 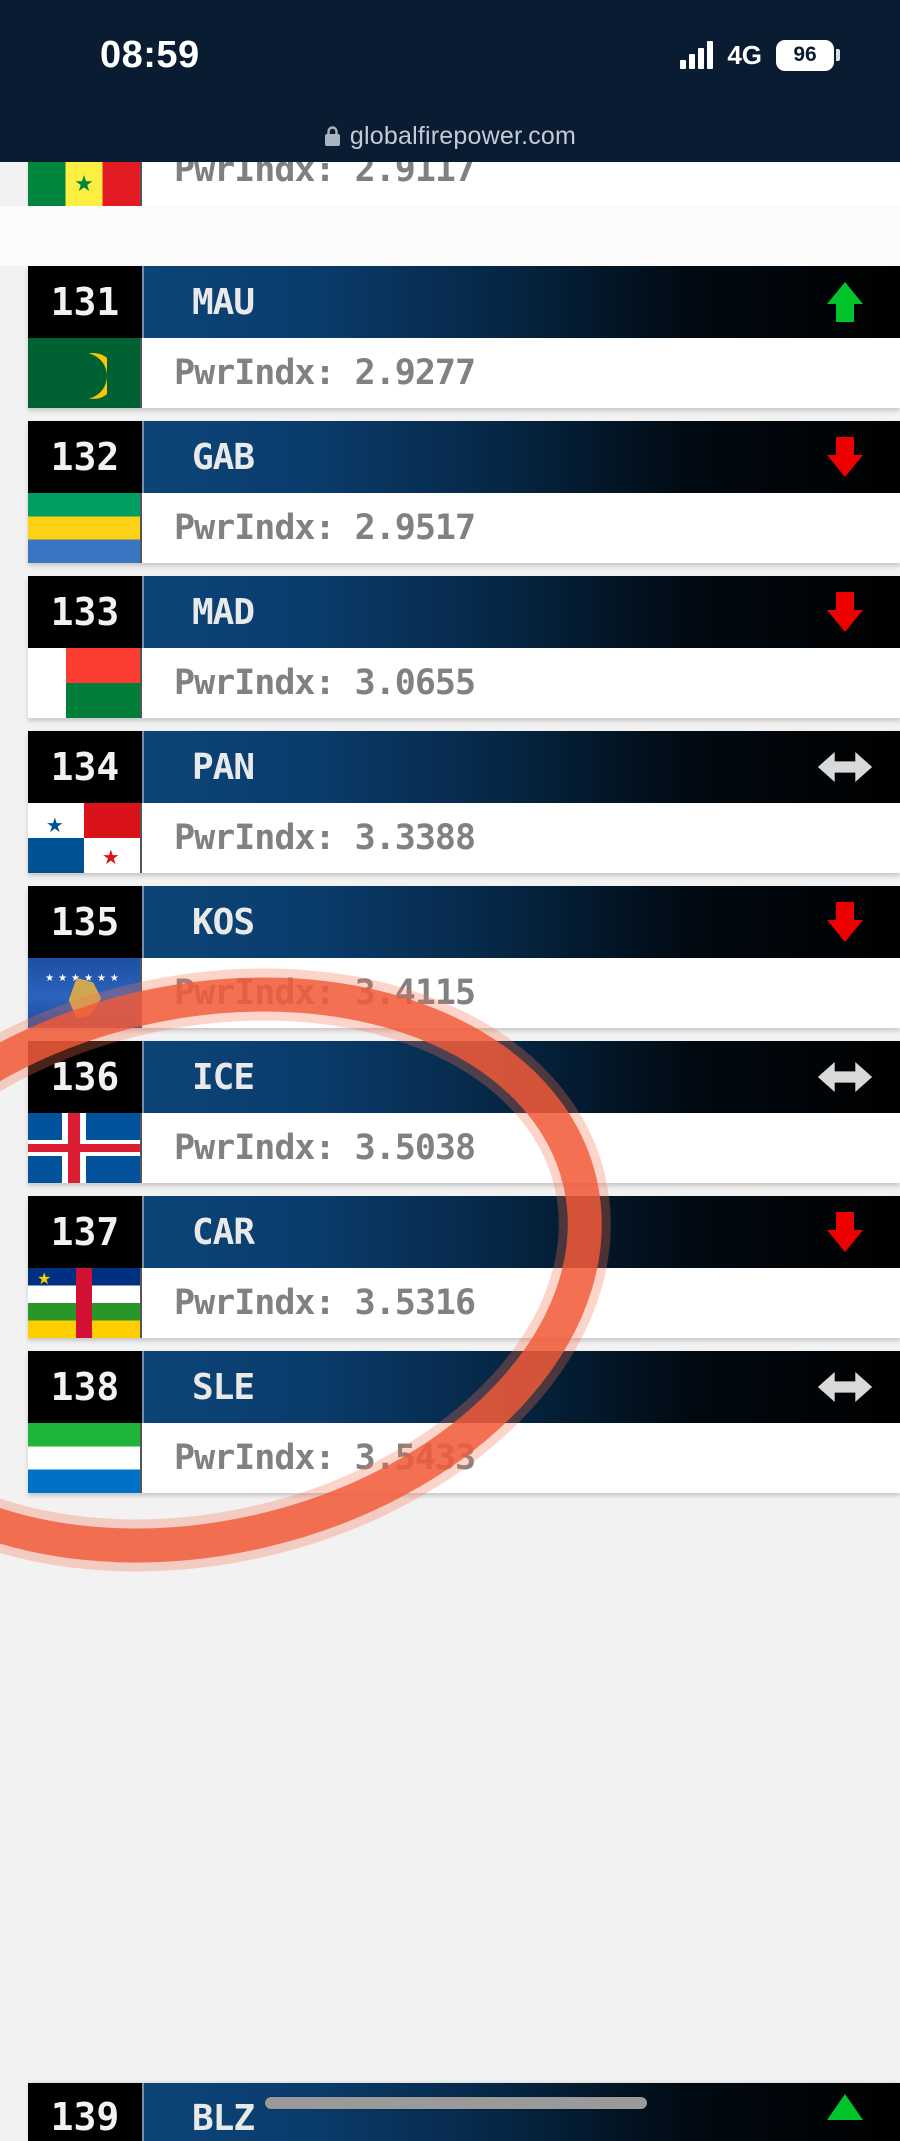 I want to click on list-item-body: ★ PwrIndx: 2.9277, so click(x=464, y=373).